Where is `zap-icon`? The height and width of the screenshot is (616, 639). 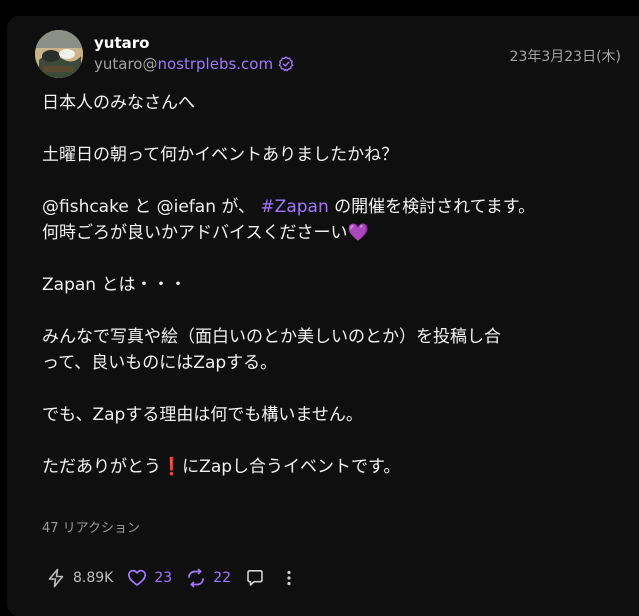 zap-icon is located at coordinates (56, 578).